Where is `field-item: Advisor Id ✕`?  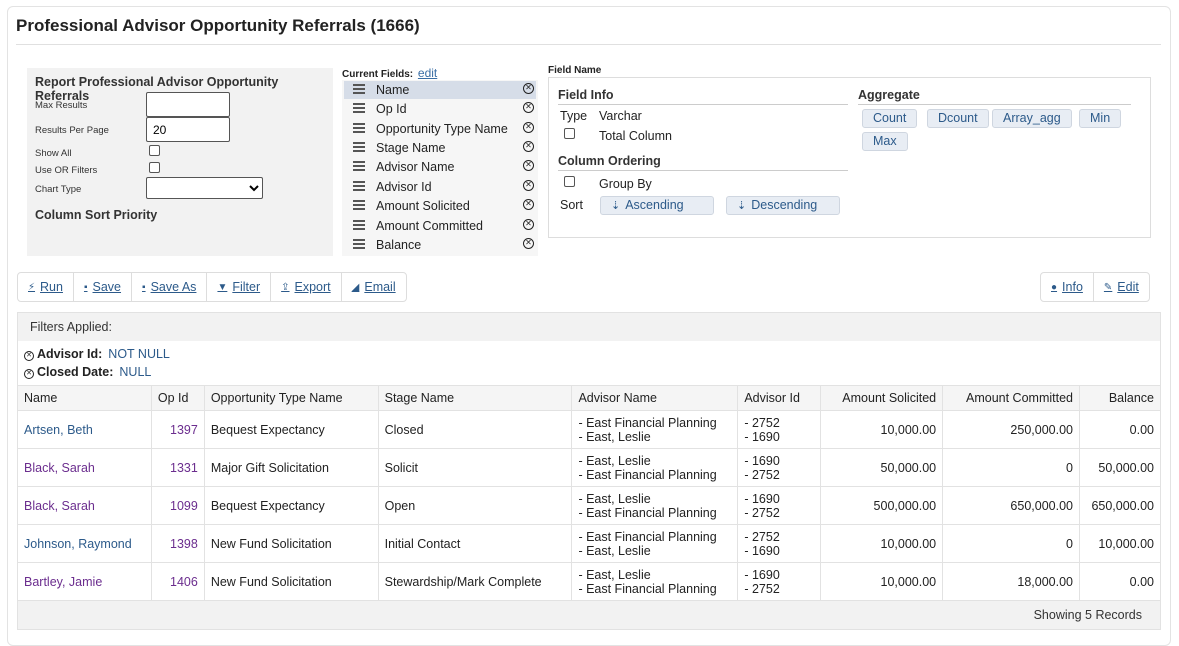 field-item: Advisor Id ✕ is located at coordinates (440, 187).